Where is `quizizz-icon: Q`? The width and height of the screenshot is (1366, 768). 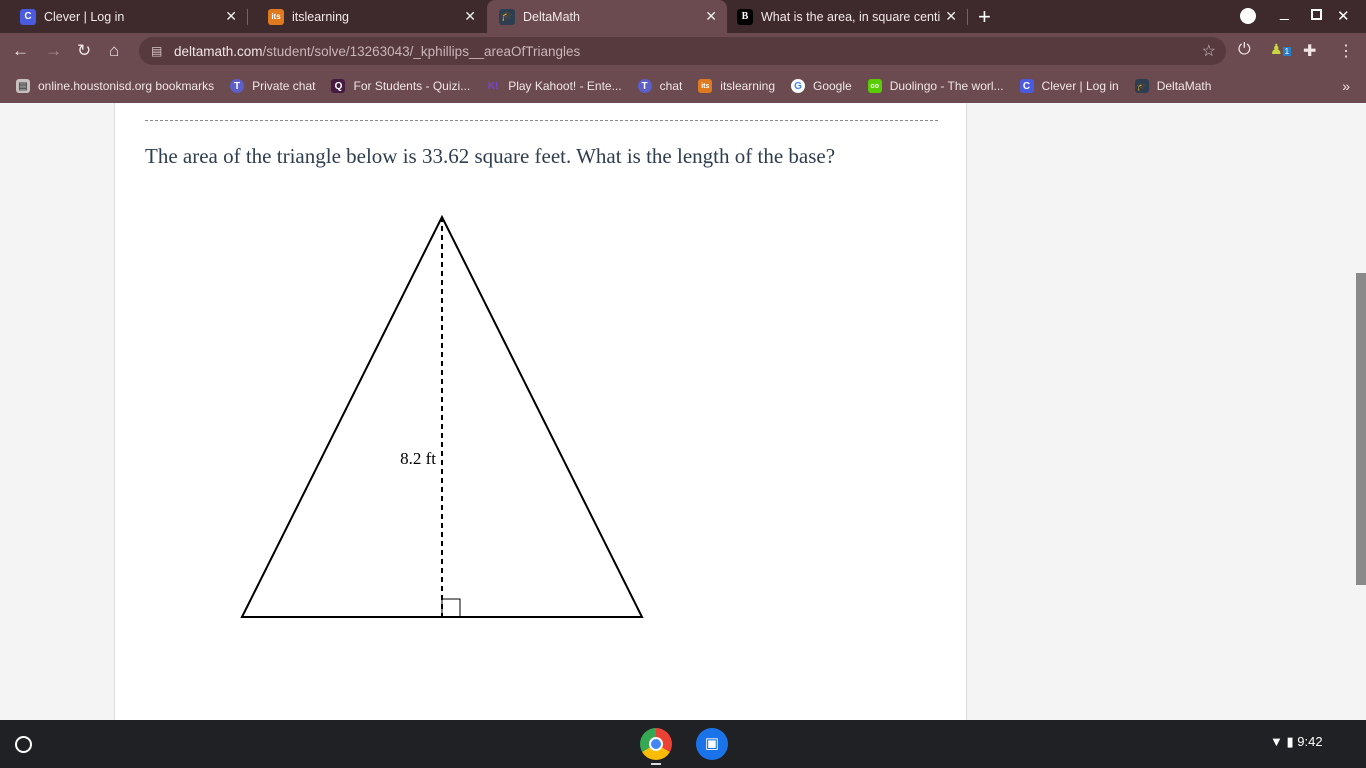
quizizz-icon: Q is located at coordinates (338, 86).